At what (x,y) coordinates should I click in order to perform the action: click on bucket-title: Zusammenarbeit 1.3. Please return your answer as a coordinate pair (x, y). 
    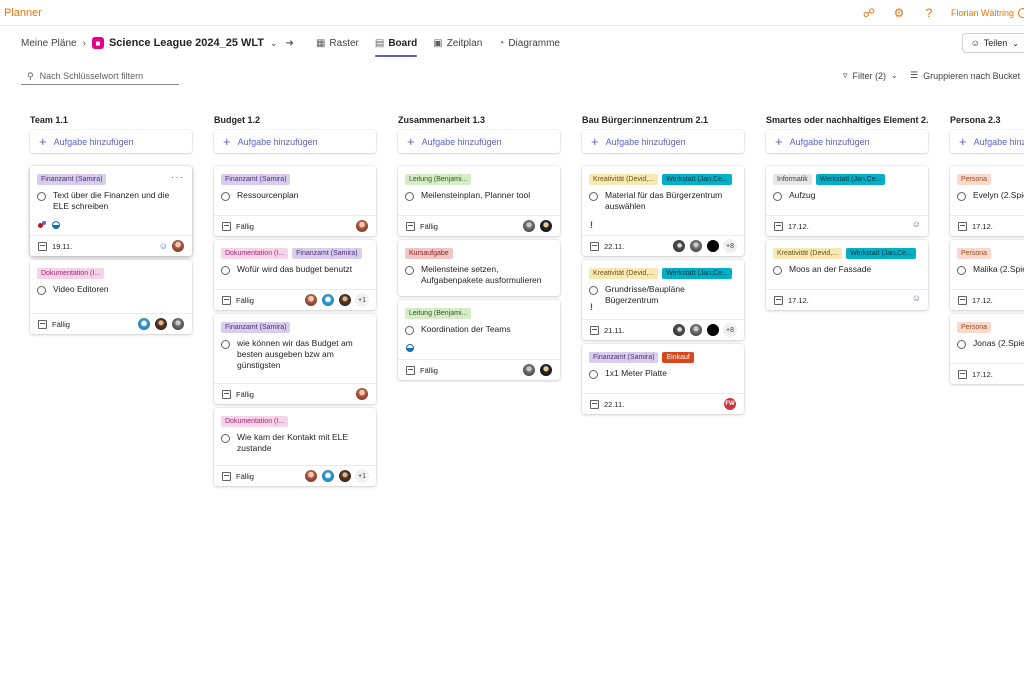
    Looking at the image, I should click on (479, 120).